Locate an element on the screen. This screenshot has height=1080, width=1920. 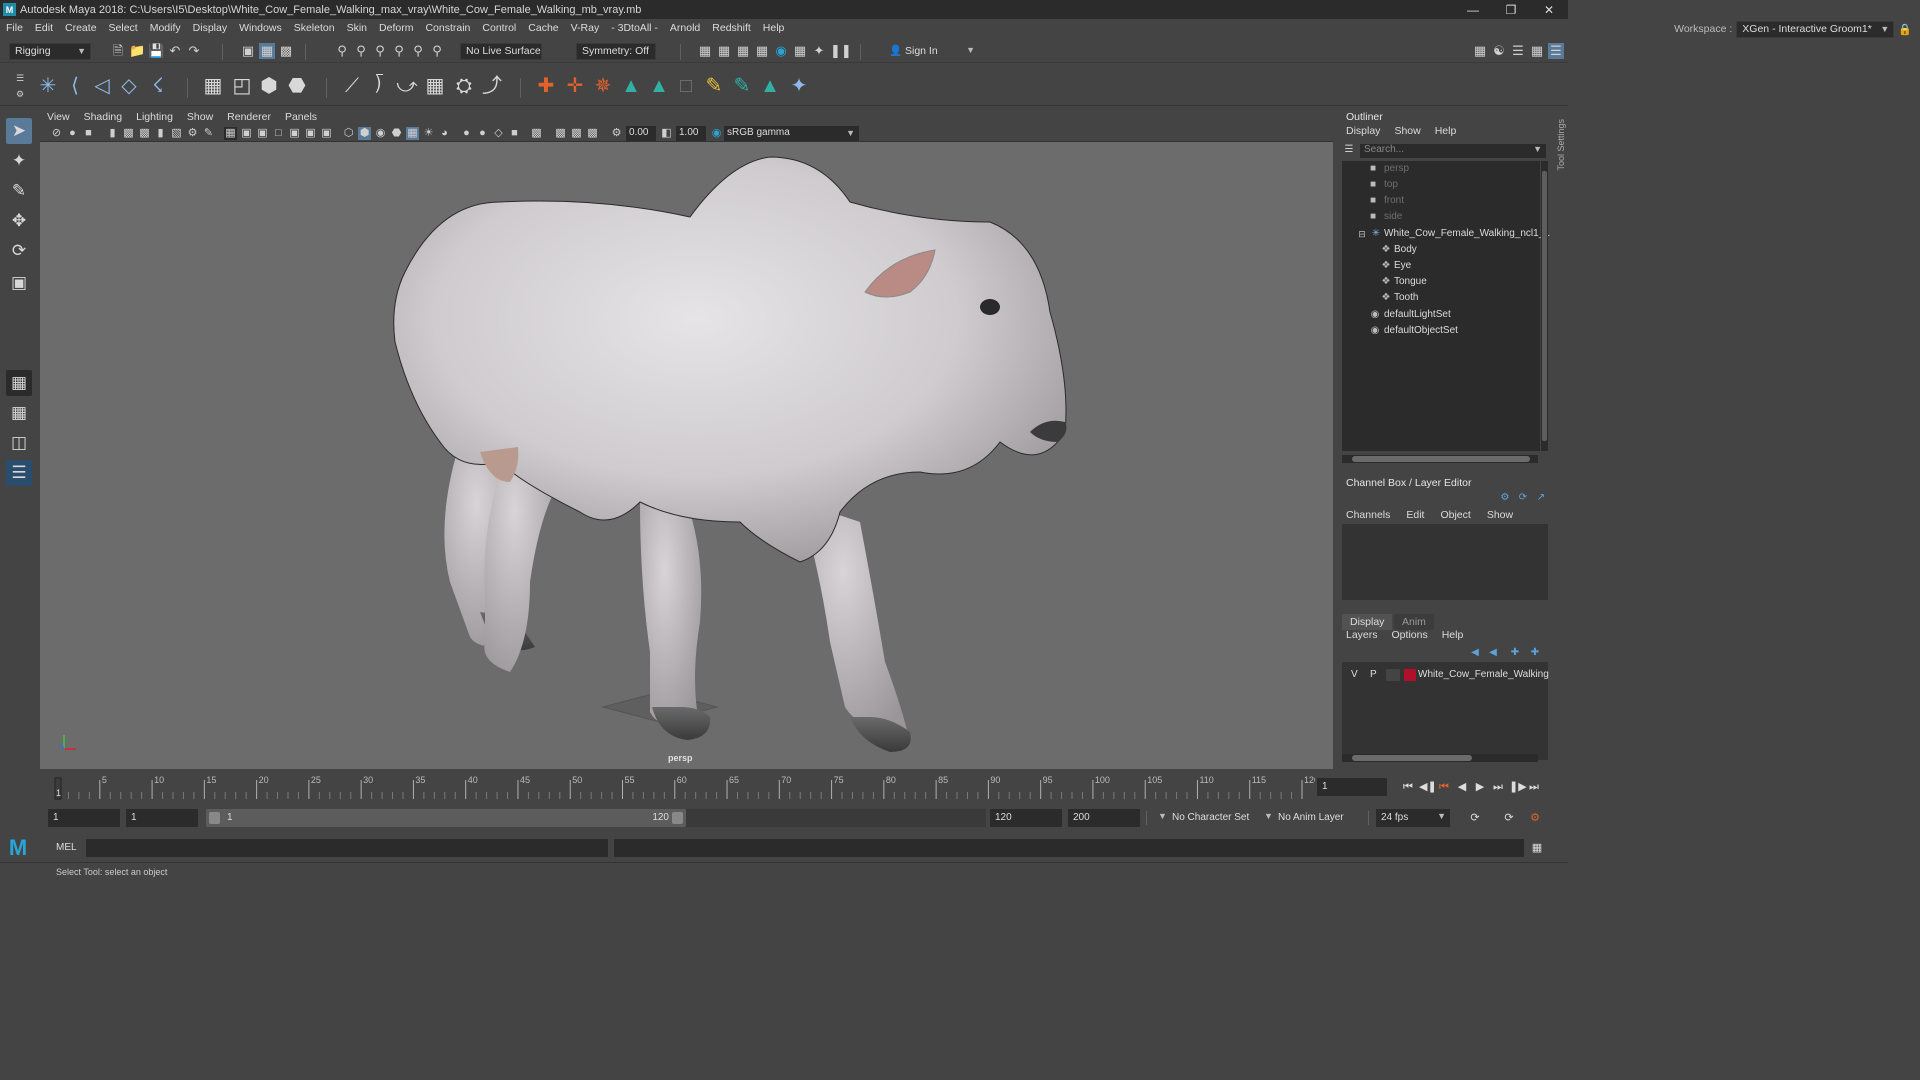
shadow-toggle-icon: ◕ is located at coordinates (444, 133).